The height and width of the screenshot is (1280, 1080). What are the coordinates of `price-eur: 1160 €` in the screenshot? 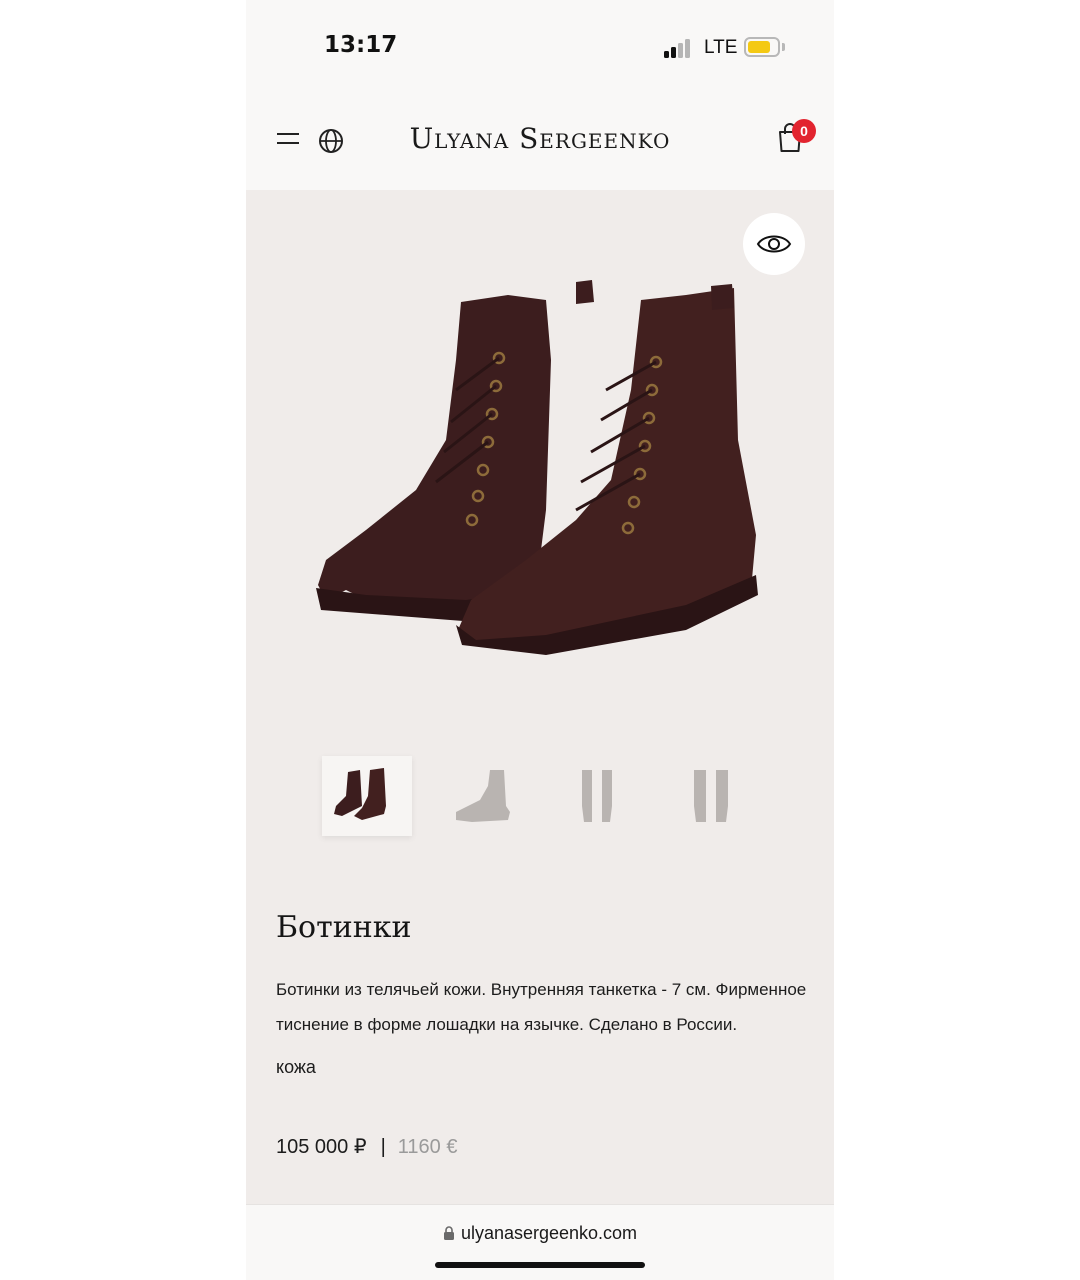 It's located at (427, 1147).